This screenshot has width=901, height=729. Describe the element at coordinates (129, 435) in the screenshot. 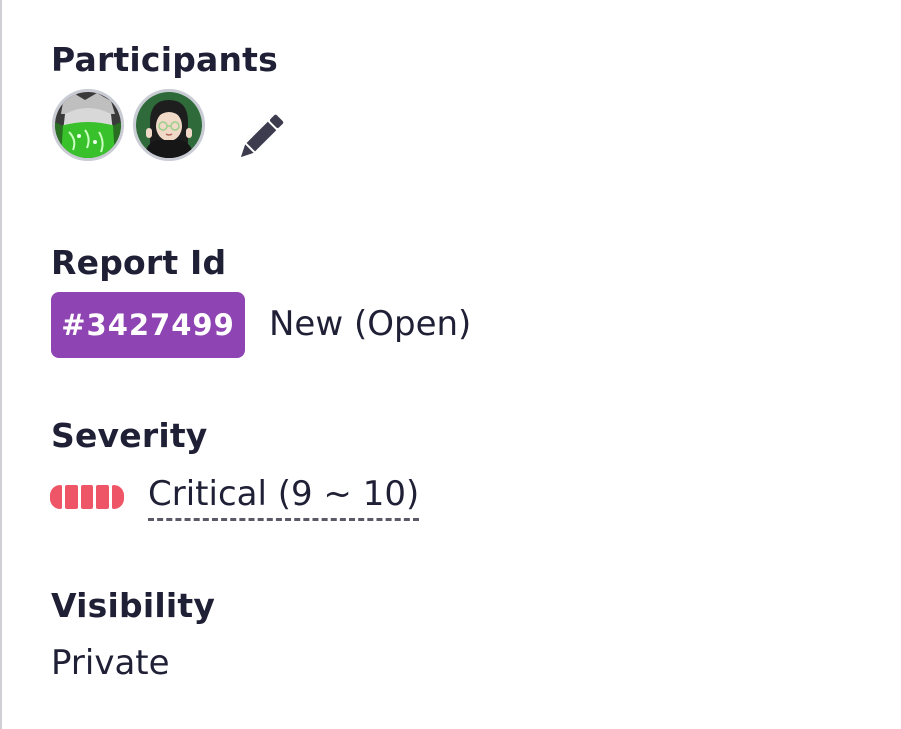

I see `severity-heading: Severity` at that location.